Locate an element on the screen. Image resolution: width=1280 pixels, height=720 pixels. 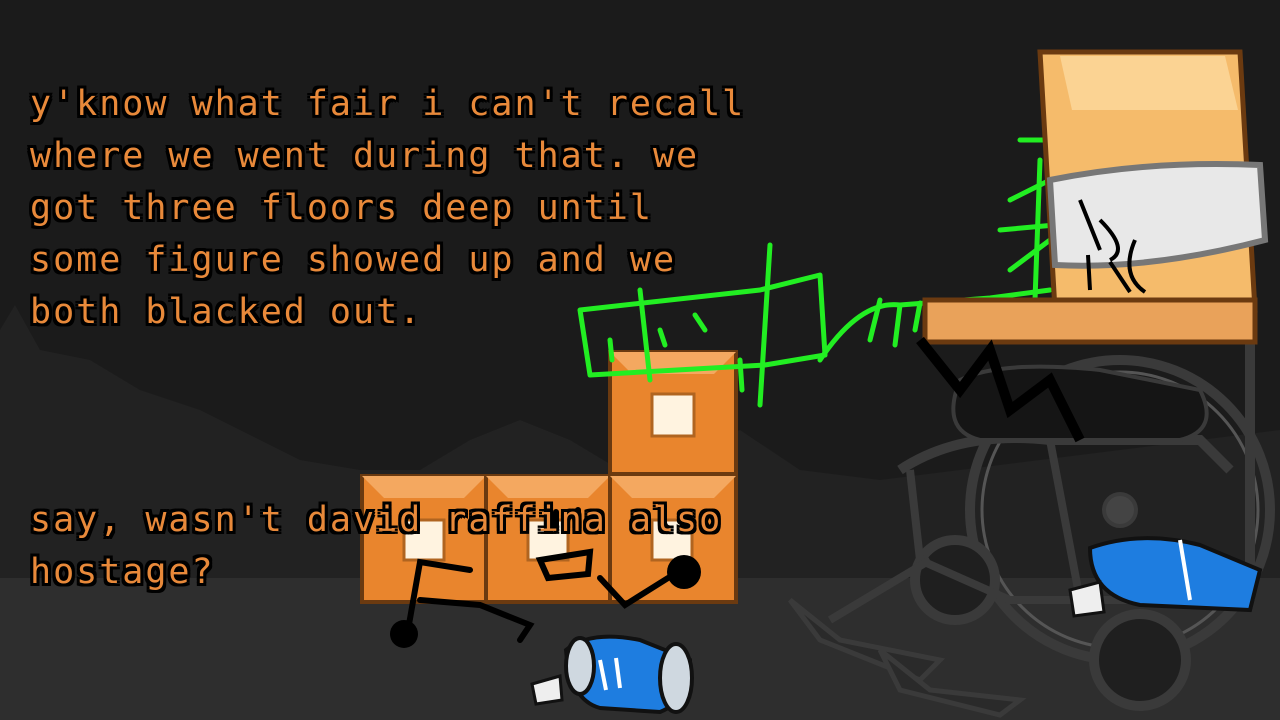
dialogue-spacer is located at coordinates (420, 416).